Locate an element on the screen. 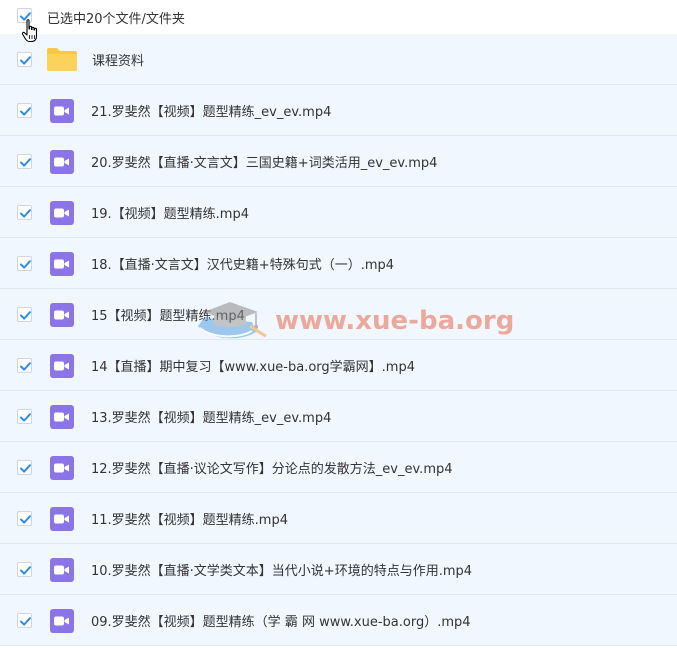 This screenshot has width=677, height=648. list-item: 18.【直播·文言文】汉代史籍+特殊句式（一）.mp4 is located at coordinates (338, 263).